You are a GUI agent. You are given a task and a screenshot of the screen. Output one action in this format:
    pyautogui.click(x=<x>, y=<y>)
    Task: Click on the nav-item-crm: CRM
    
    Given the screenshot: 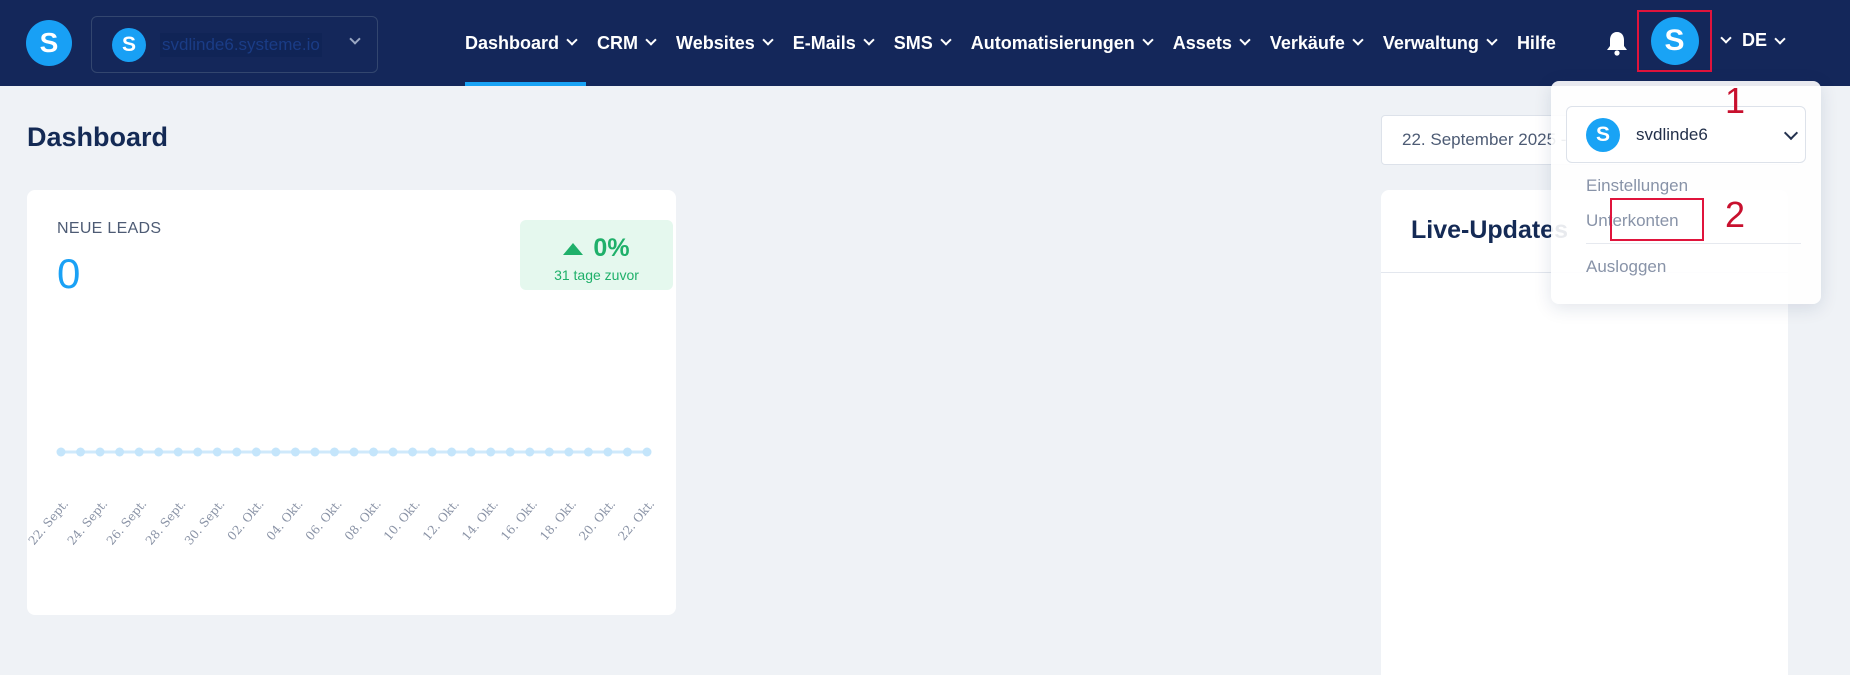 What is the action you would take?
    pyautogui.click(x=627, y=43)
    